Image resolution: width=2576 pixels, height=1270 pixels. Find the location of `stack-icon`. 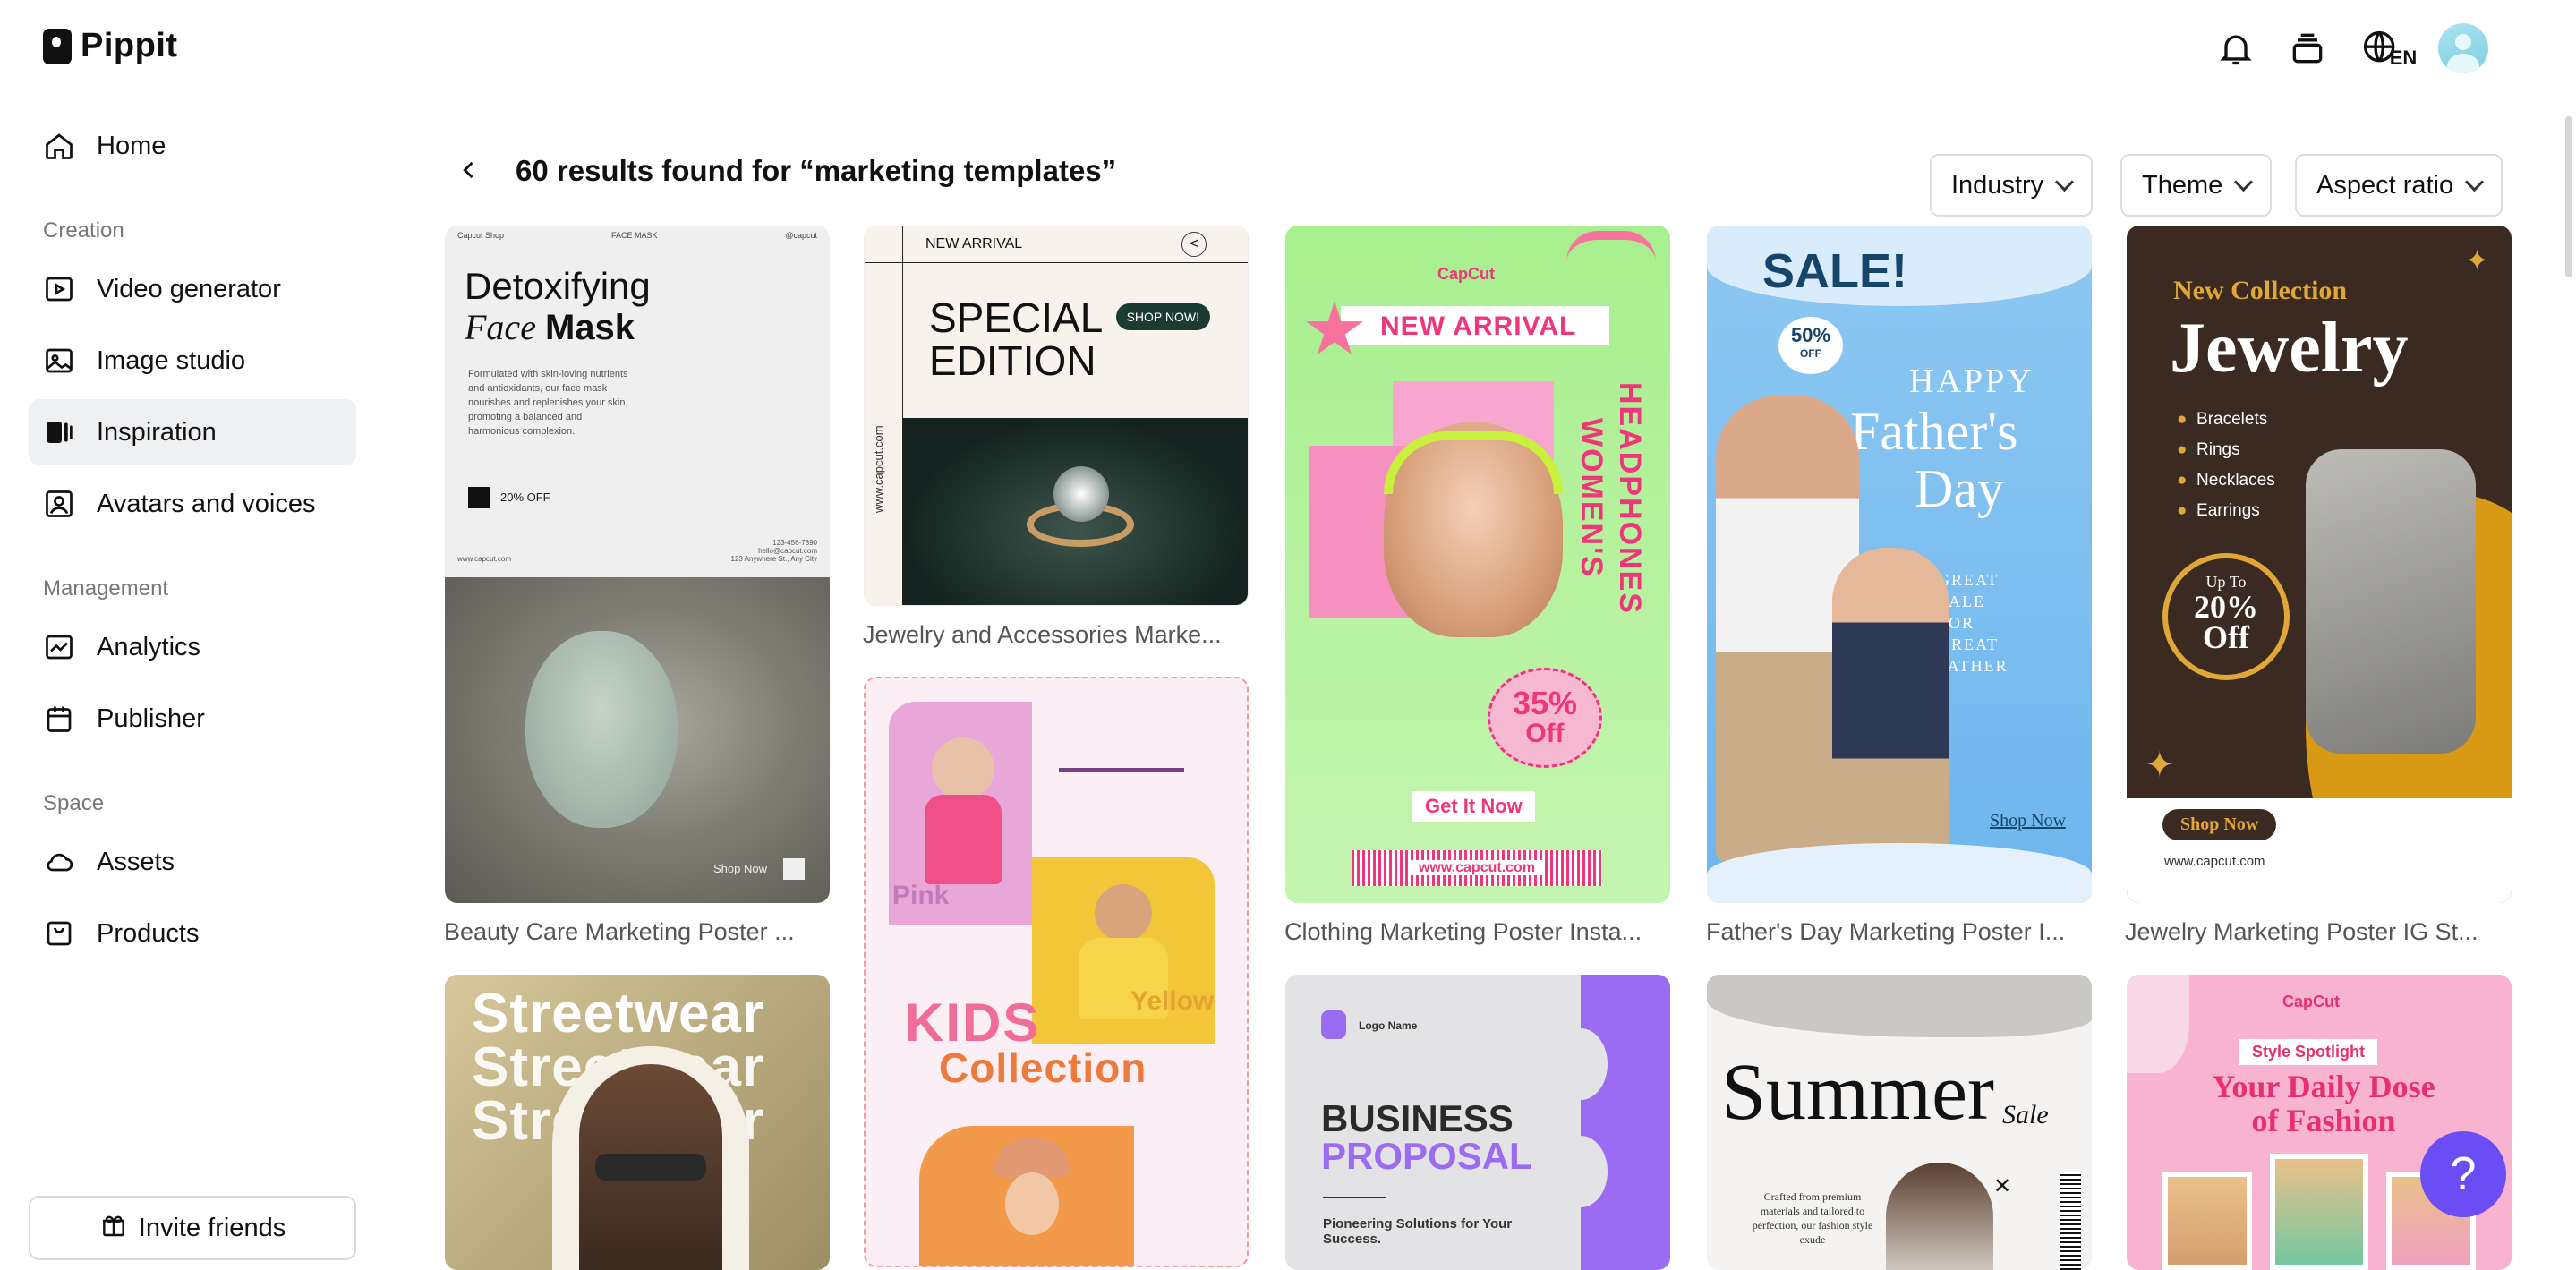

stack-icon is located at coordinates (2307, 49).